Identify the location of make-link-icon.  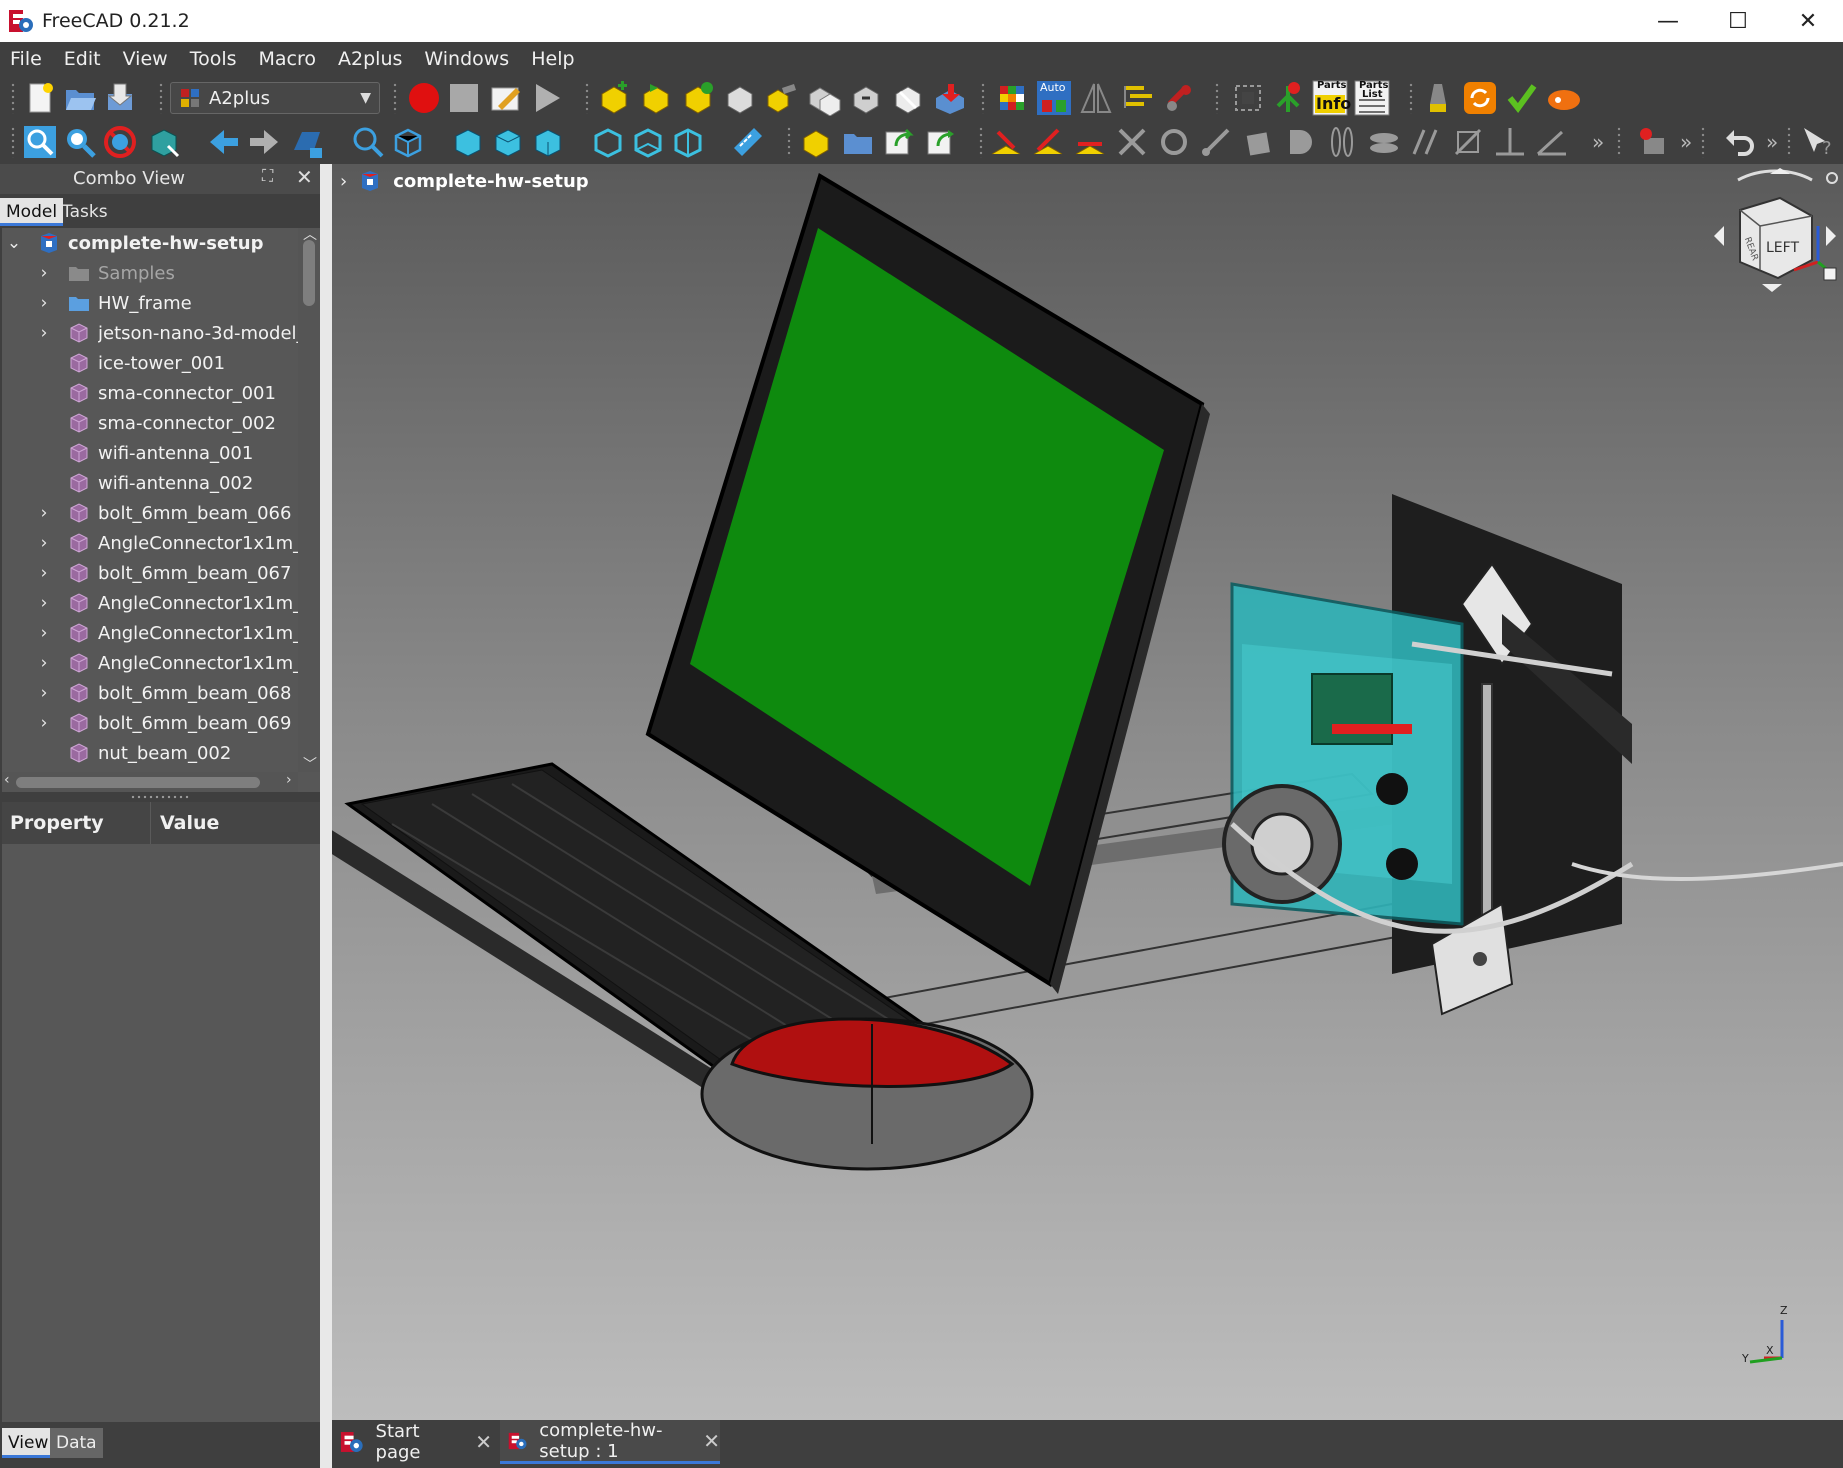
(900, 142).